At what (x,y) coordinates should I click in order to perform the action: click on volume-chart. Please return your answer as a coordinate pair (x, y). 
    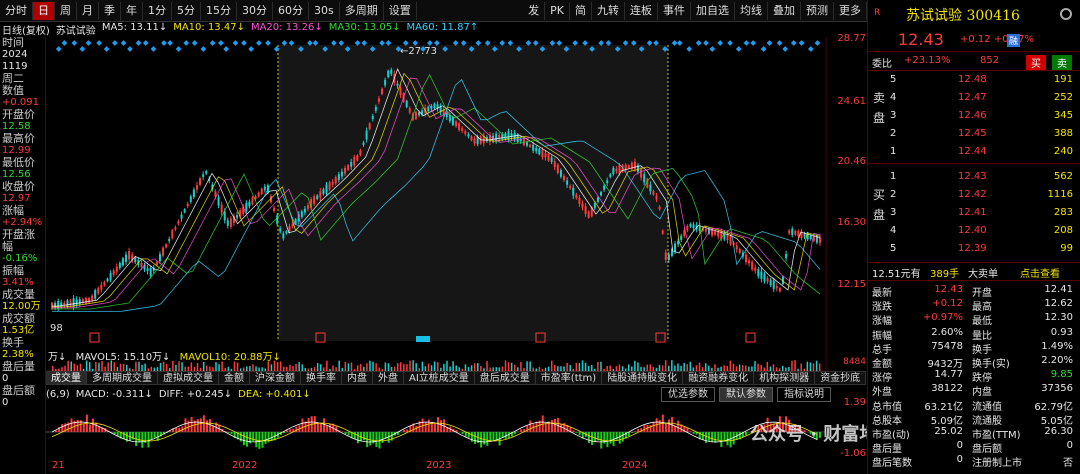
    Looking at the image, I should click on (456, 364).